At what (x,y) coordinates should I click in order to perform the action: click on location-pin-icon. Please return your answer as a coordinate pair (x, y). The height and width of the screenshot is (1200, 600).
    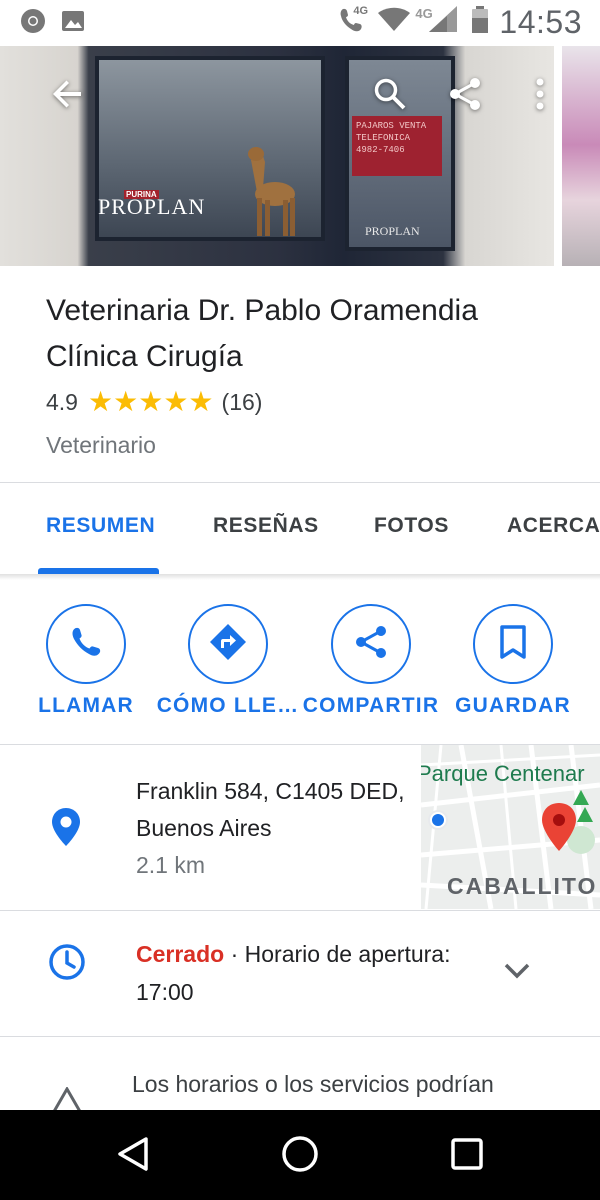
    Looking at the image, I should click on (66, 829).